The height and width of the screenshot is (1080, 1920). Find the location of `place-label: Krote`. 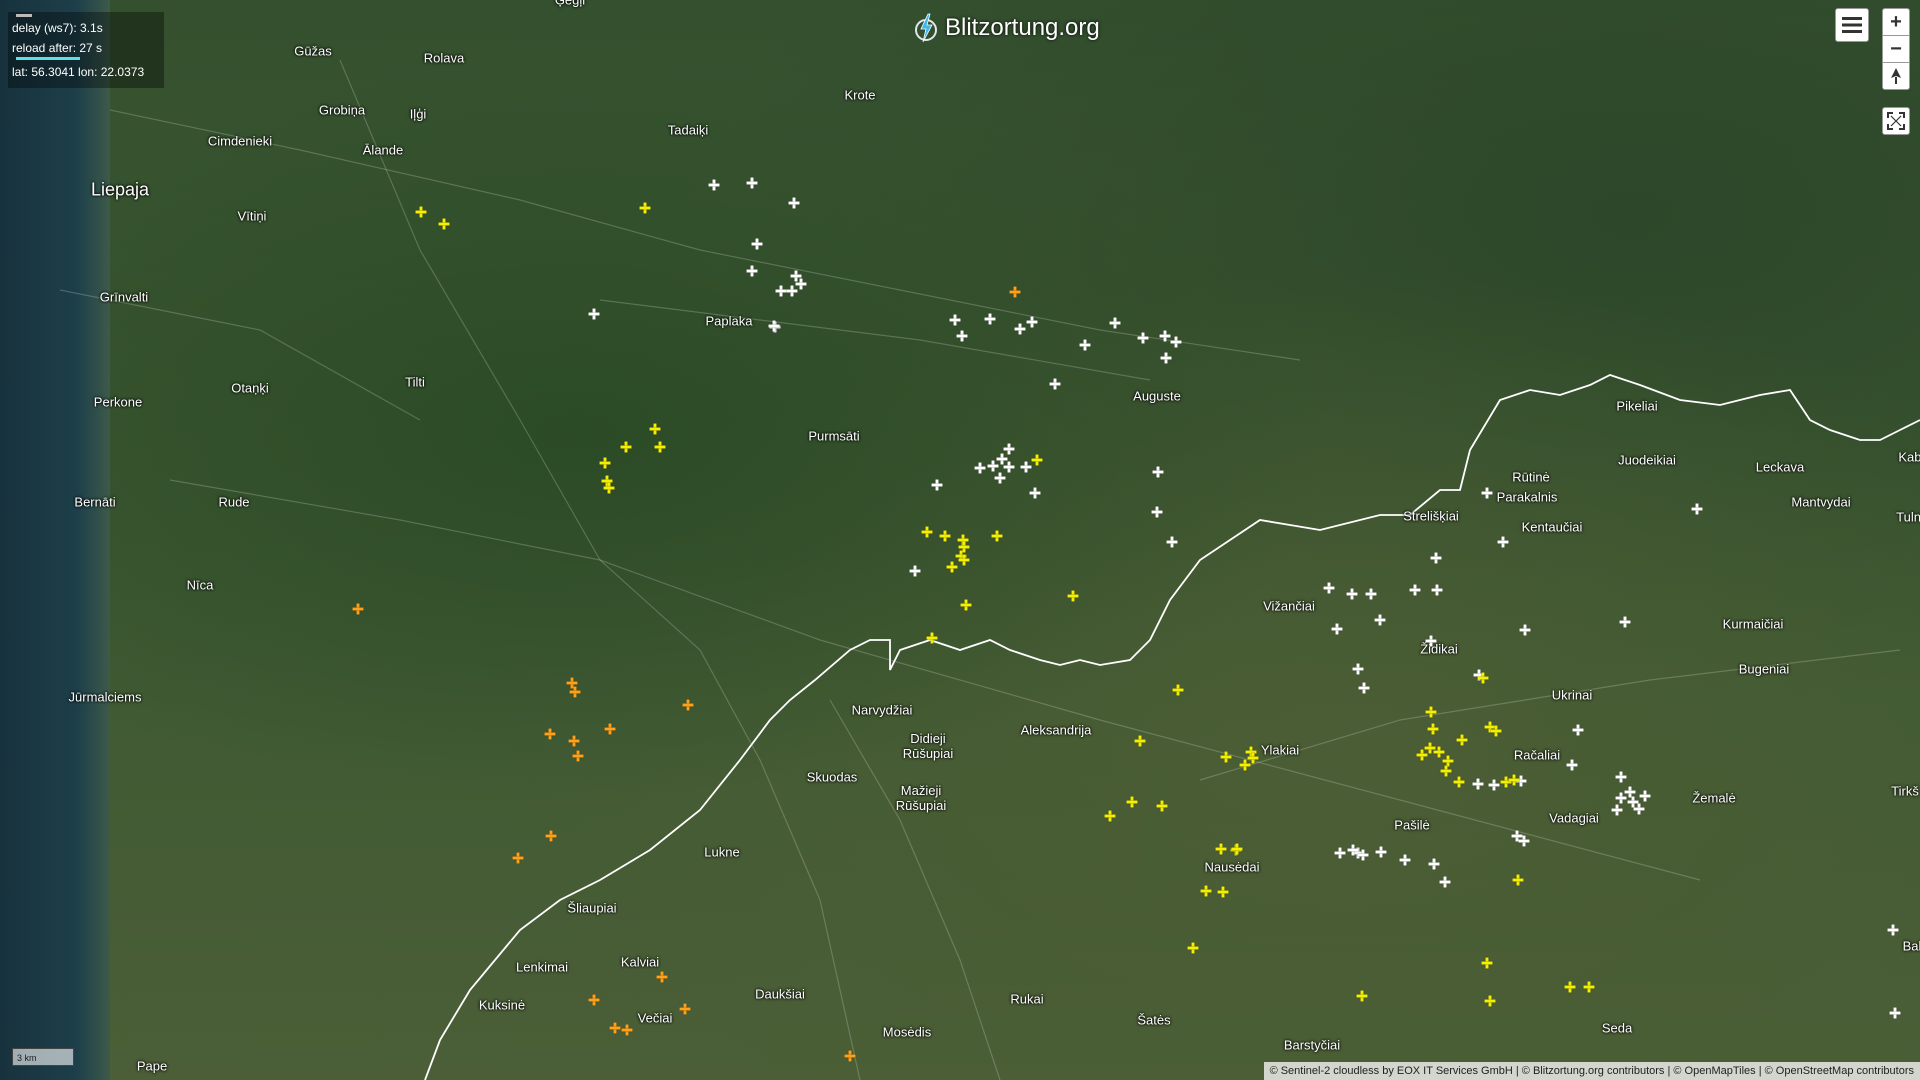

place-label: Krote is located at coordinates (860, 95).